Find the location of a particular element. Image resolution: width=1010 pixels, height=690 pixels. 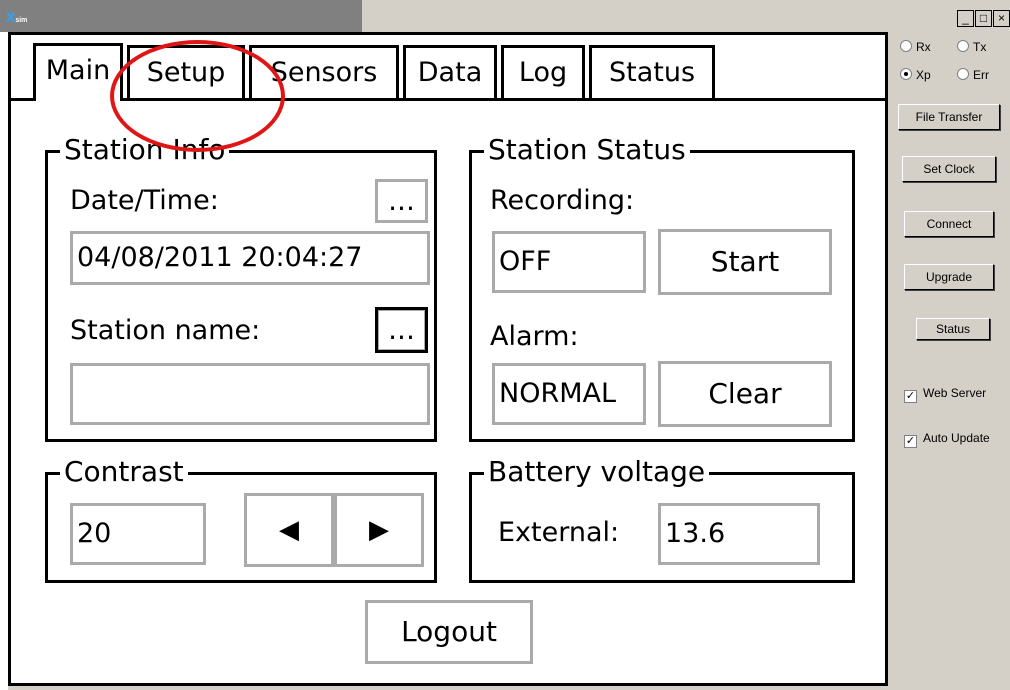

status-button: Status is located at coordinates (953, 329).